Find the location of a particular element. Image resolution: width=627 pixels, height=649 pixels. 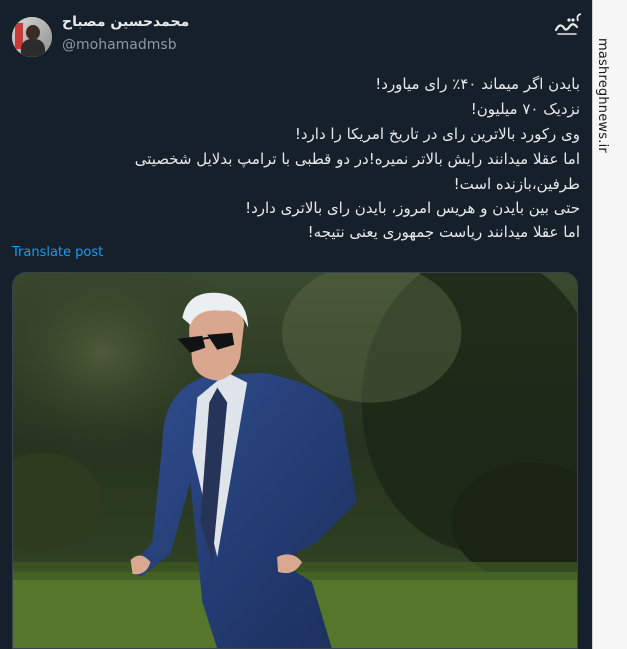

mashregh-logo-icon is located at coordinates (568, 24).